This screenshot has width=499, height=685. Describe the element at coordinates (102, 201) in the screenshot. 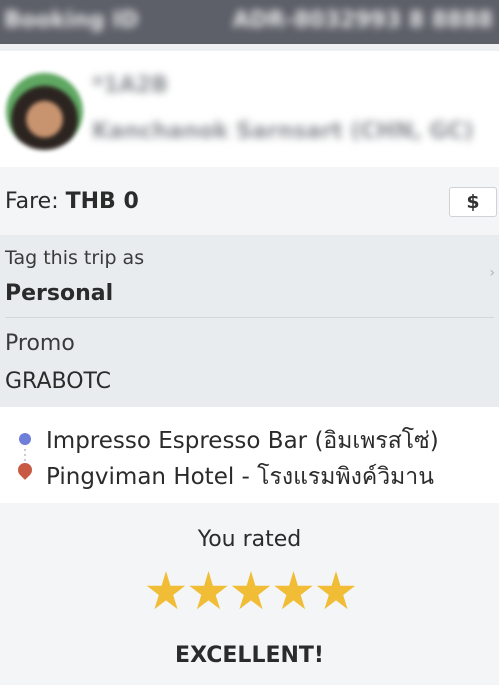

I see `fare-amount: THB 0` at that location.